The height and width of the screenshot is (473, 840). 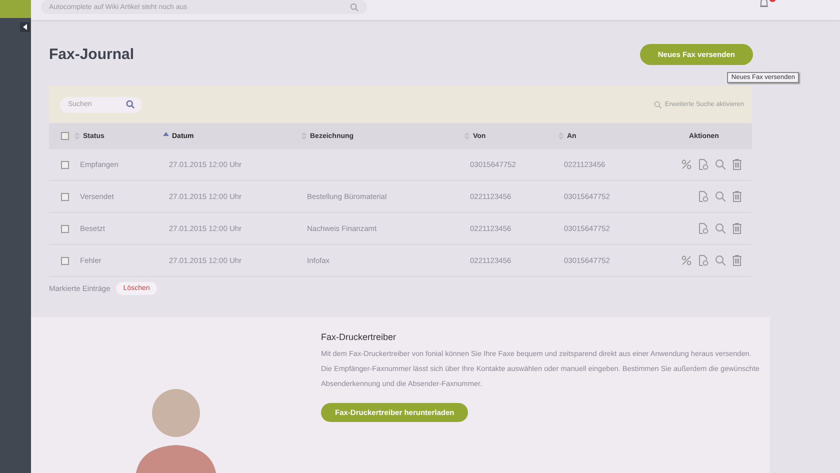 What do you see at coordinates (15, 9) in the screenshot?
I see `logo-block` at bounding box center [15, 9].